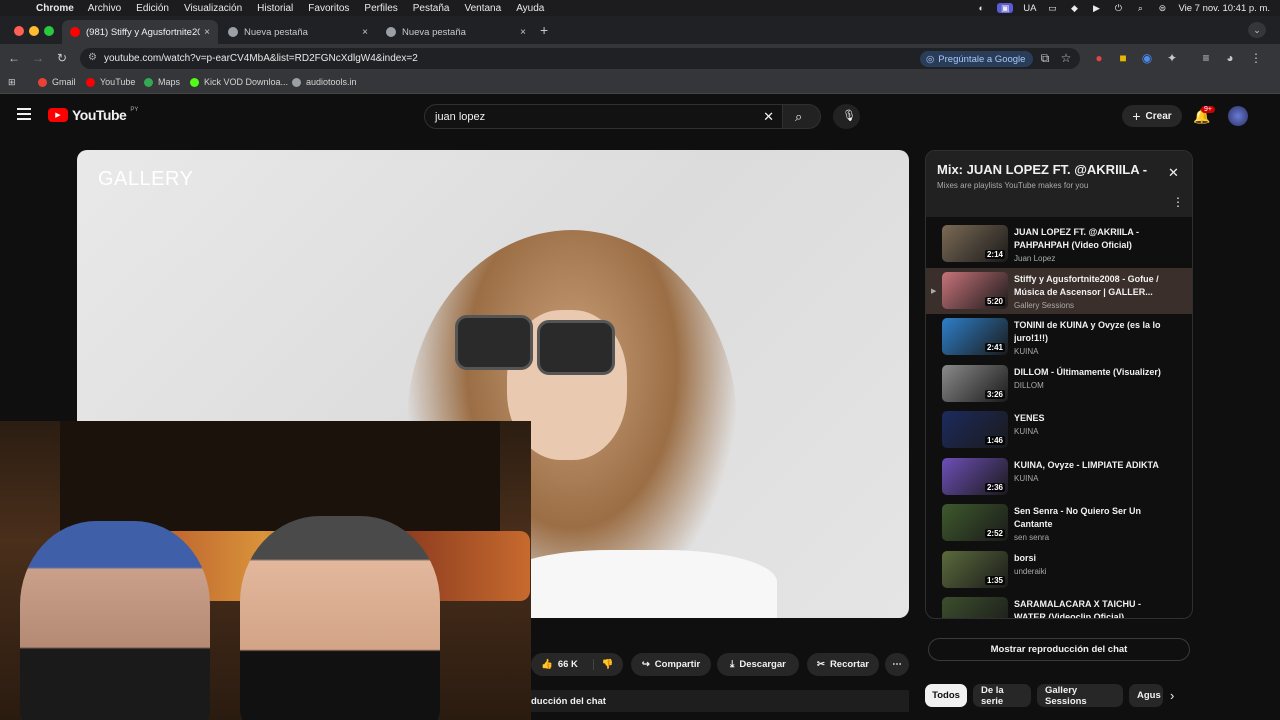  Describe the element at coordinates (846, 116) in the screenshot. I see `voice-search-button: 🎙` at that location.